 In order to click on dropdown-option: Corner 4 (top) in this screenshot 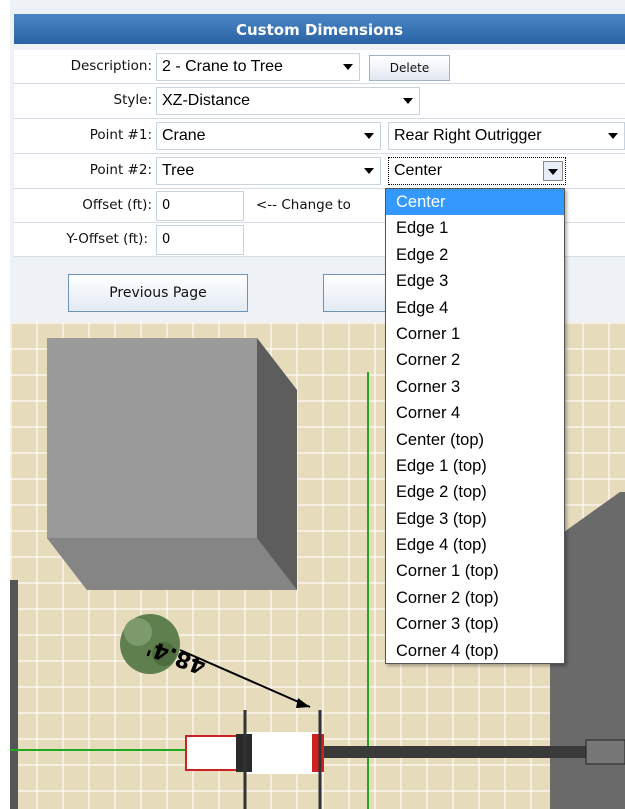, I will do `click(475, 651)`.